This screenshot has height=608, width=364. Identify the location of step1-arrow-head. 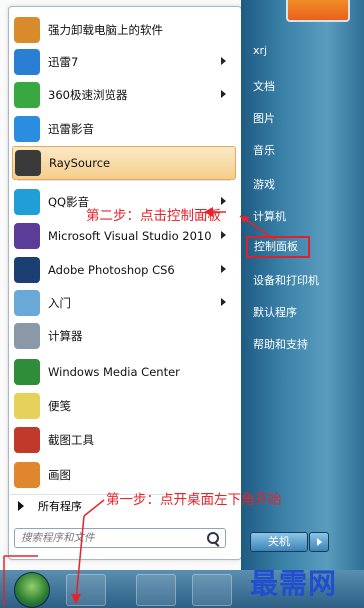
(76, 599).